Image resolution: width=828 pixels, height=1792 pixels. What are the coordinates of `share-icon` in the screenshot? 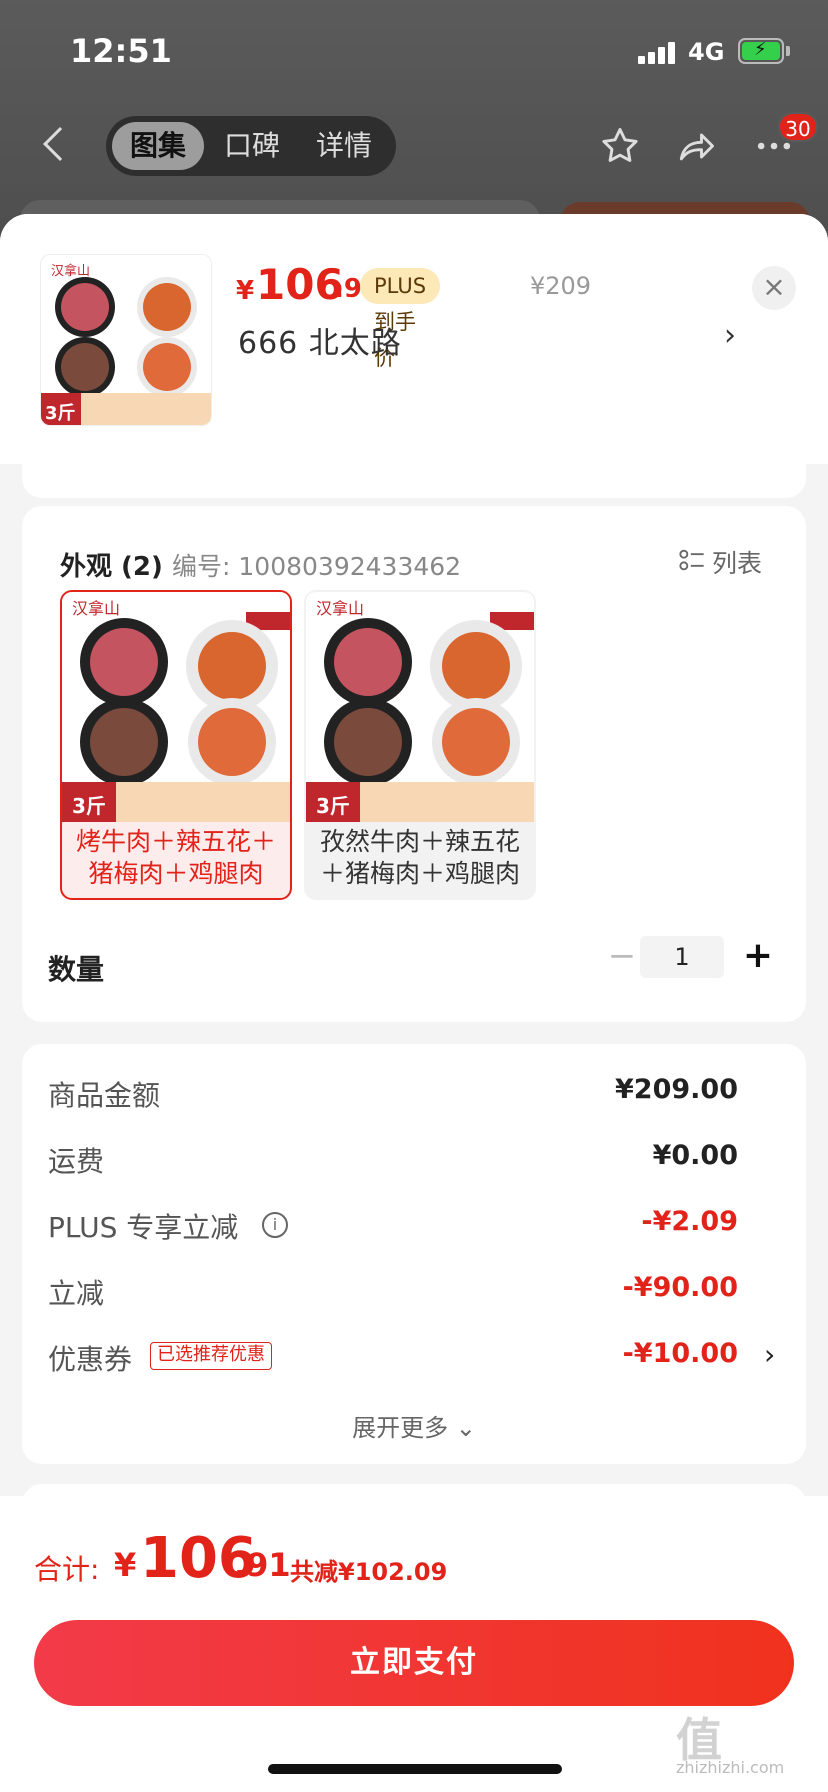 It's located at (696, 146).